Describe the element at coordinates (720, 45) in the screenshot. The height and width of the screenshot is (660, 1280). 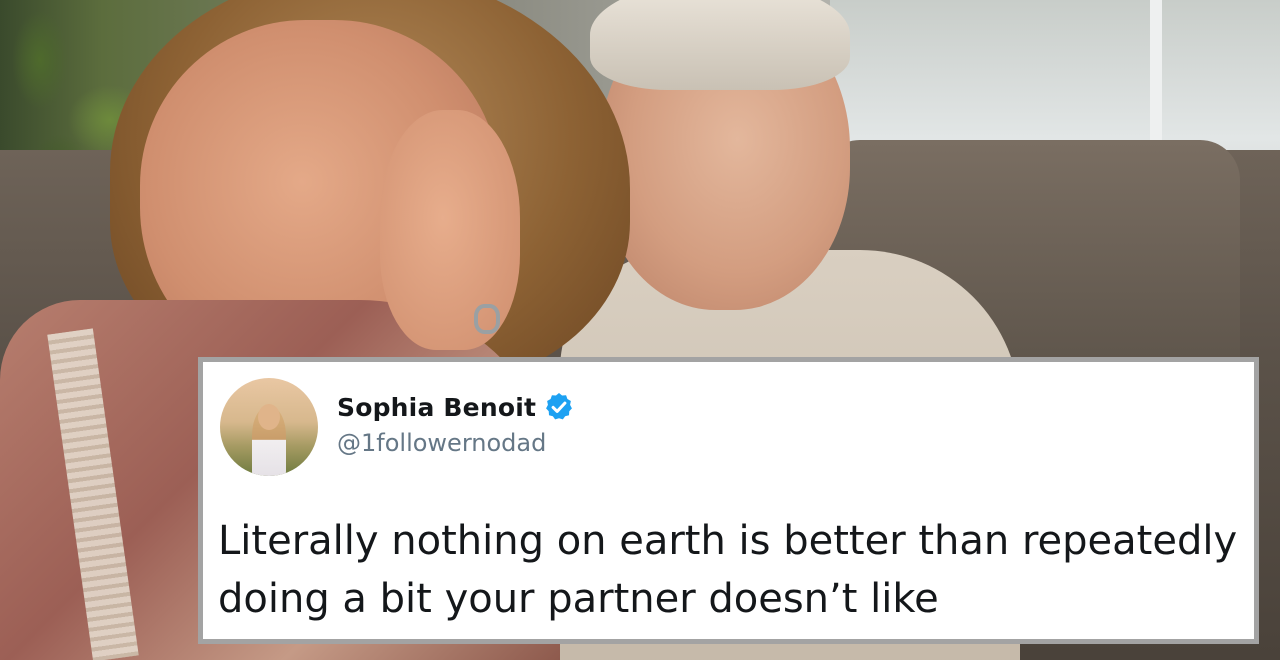
I see `man-hair` at that location.